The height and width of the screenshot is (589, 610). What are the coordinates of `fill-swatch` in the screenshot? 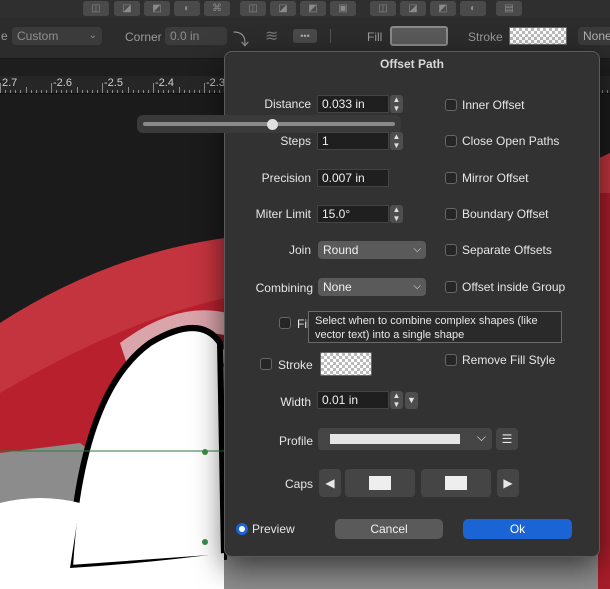 It's located at (419, 36).